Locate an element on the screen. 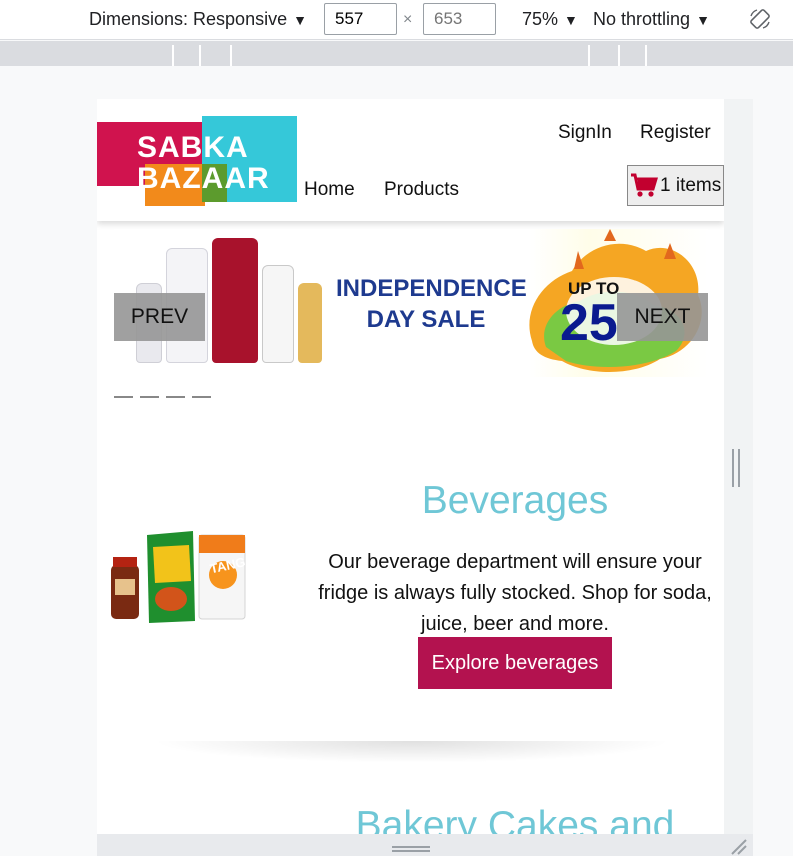 The image size is (793, 856). category-title-bakery: Bakery Cakes and is located at coordinates (515, 819).